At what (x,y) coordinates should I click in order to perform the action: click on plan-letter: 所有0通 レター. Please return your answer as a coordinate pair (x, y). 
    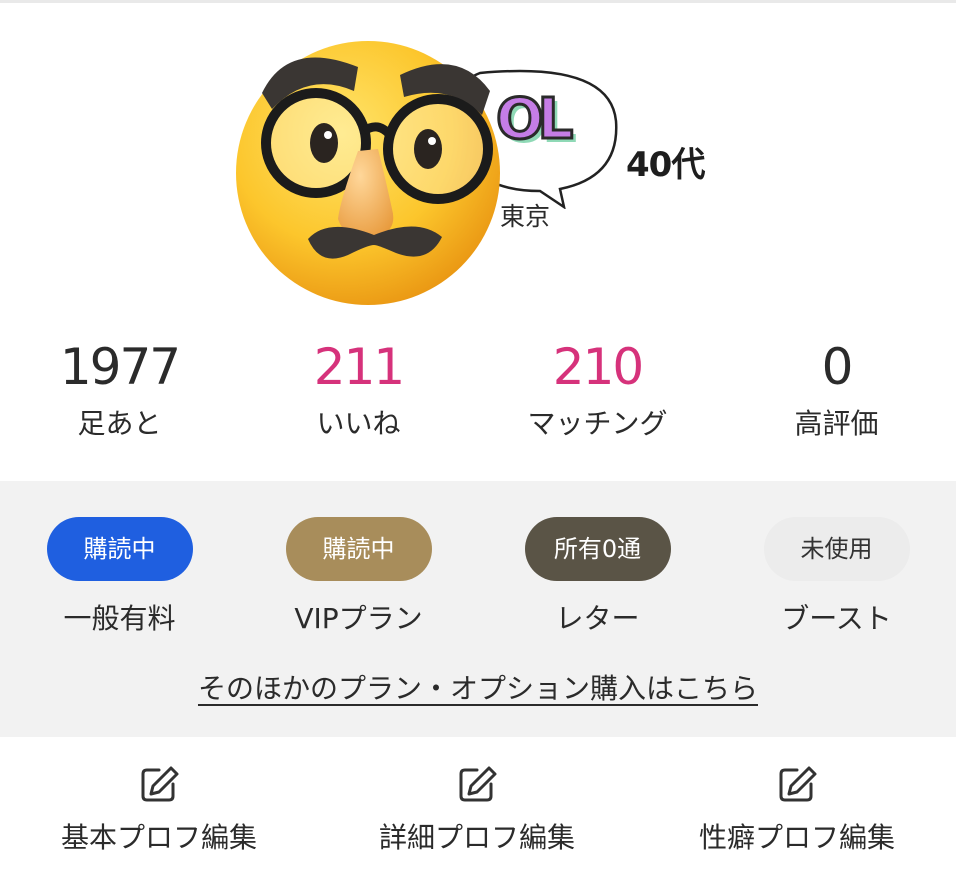
    Looking at the image, I should click on (597, 578).